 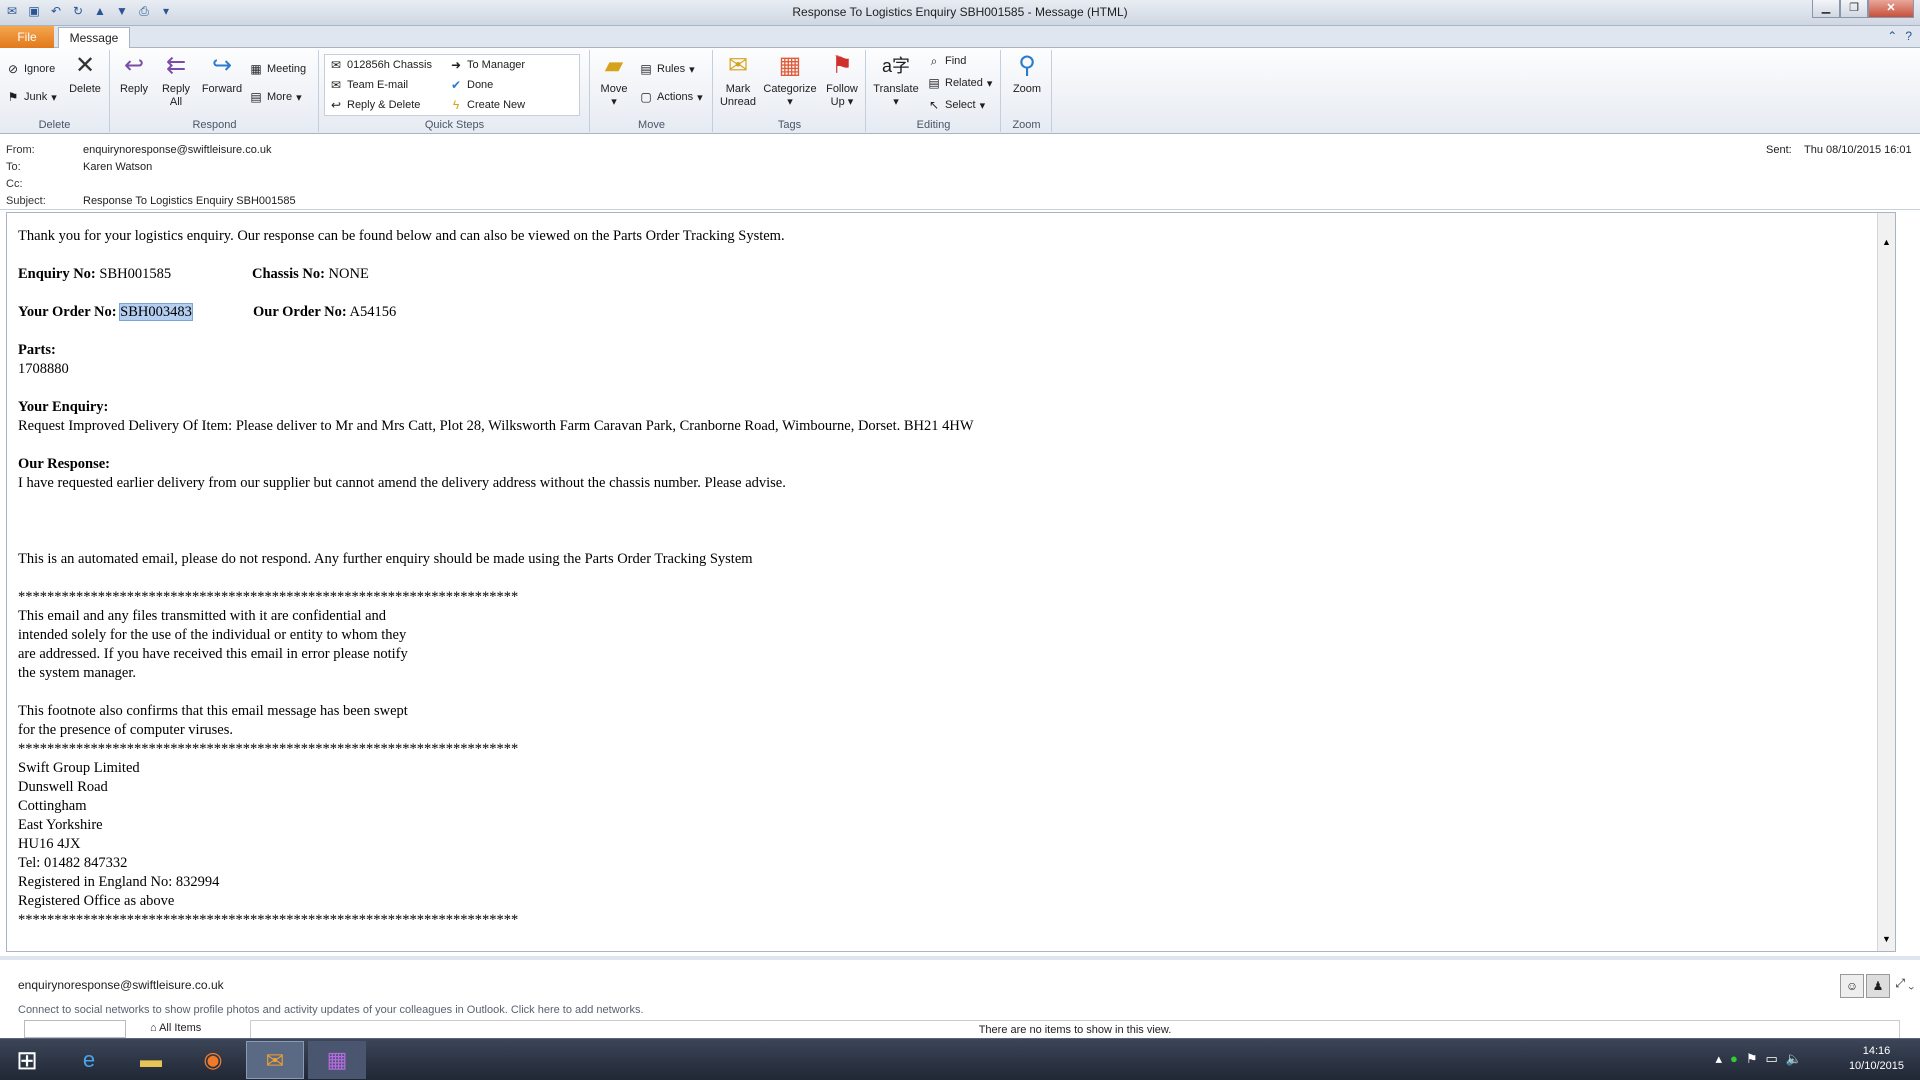 I want to click on reply-delete-icon: ↩, so click(x=336, y=105).